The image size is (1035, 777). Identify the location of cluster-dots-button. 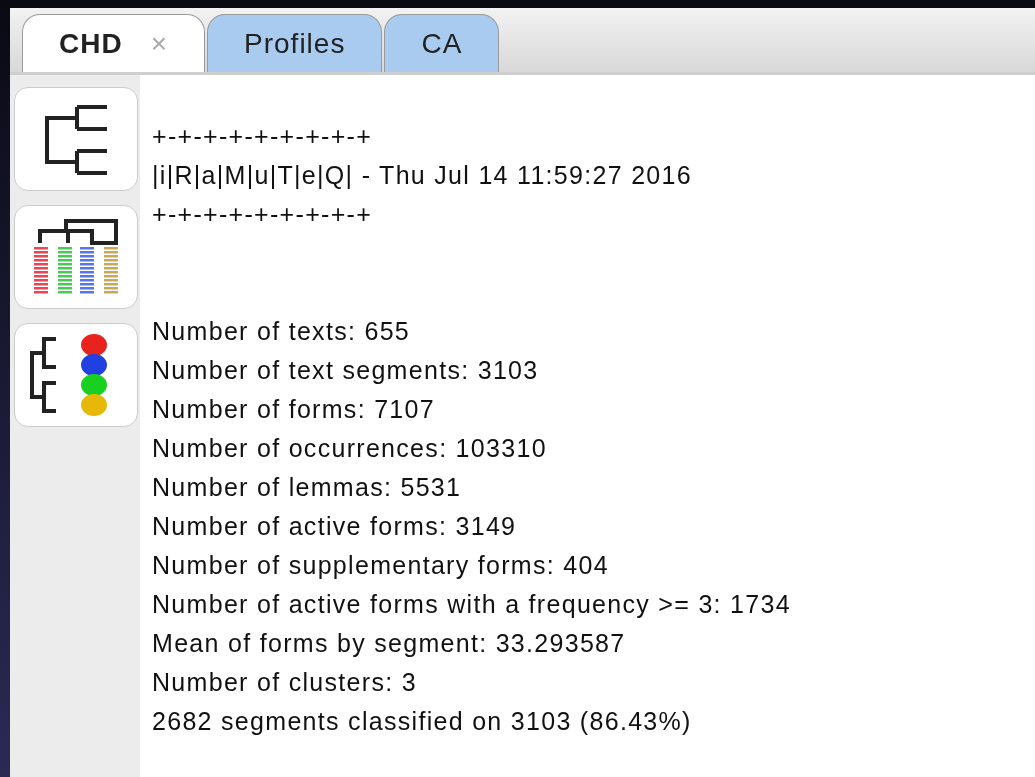
(76, 375).